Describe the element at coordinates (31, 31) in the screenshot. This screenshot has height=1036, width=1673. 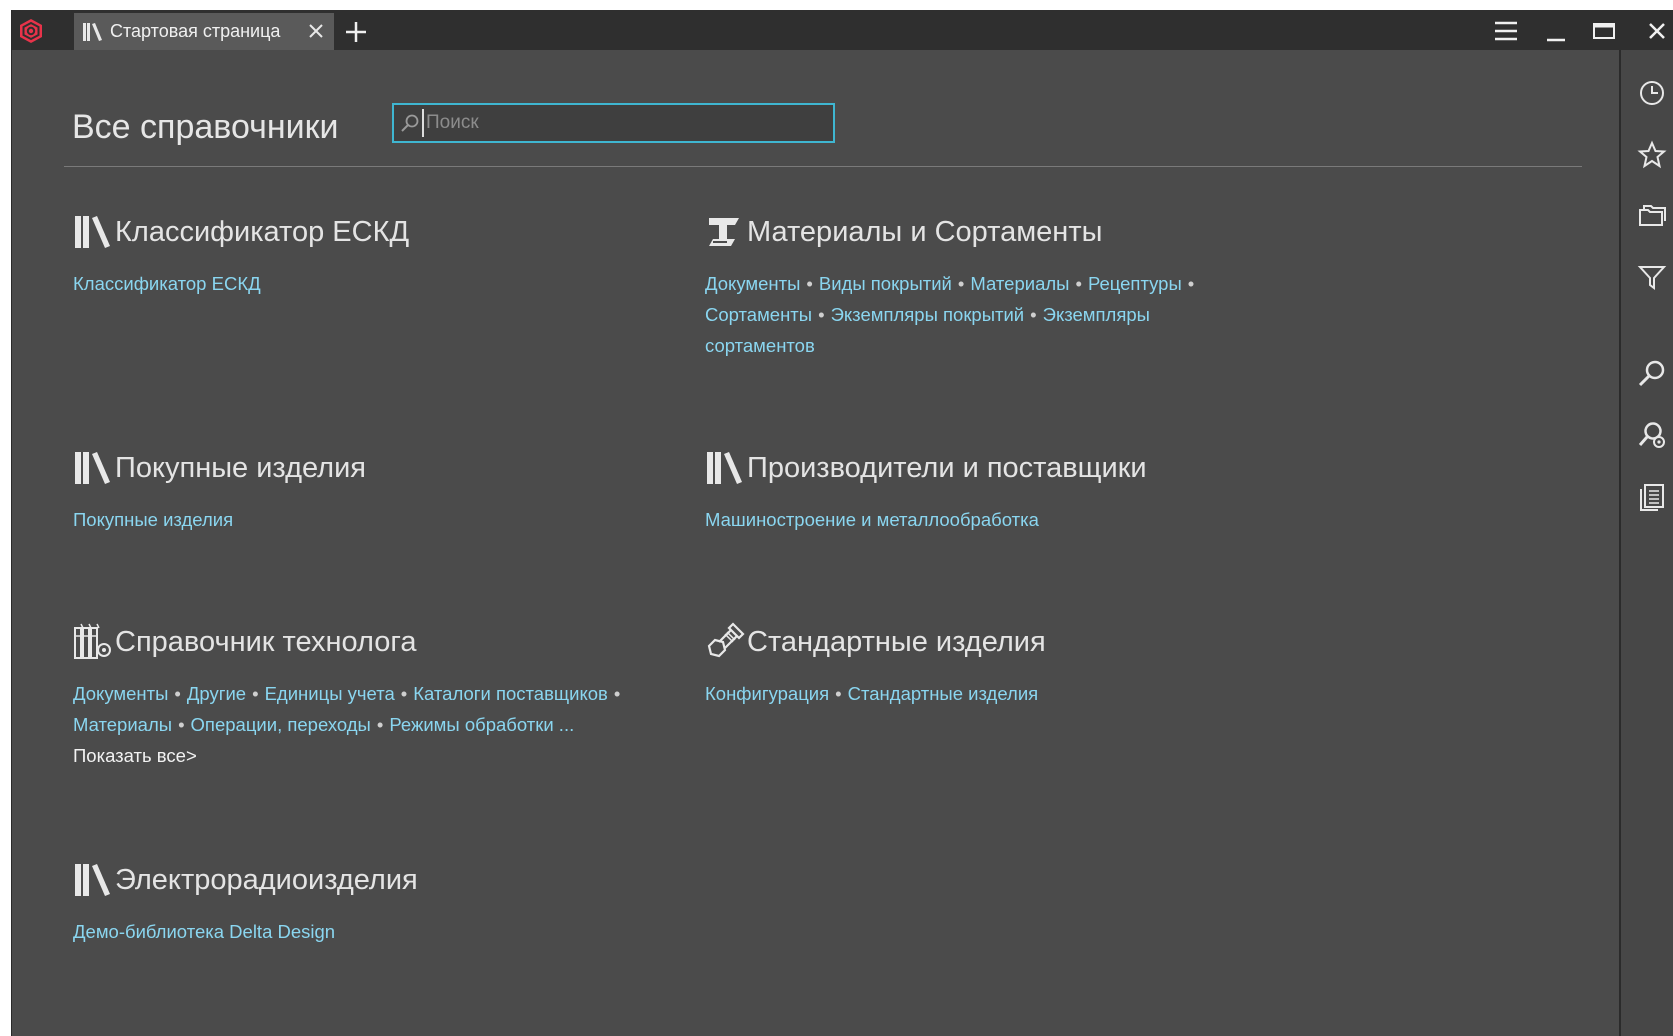
I see `app-logo-icon` at that location.